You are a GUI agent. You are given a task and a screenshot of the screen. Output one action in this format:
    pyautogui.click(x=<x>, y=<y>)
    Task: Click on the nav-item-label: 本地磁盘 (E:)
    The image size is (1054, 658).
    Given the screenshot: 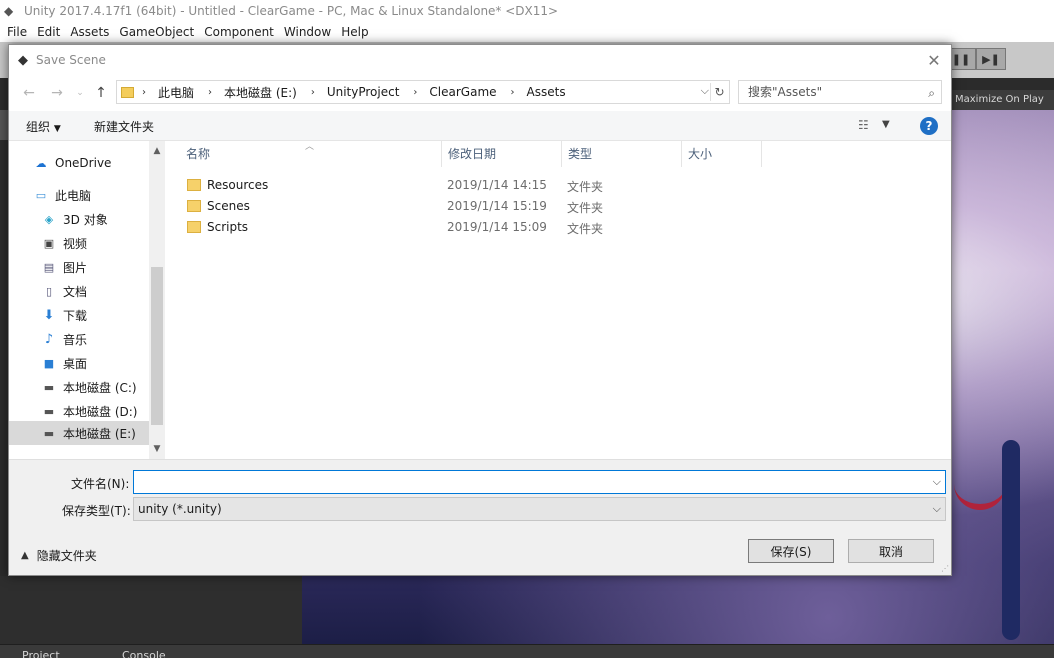 What is the action you would take?
    pyautogui.click(x=99, y=433)
    